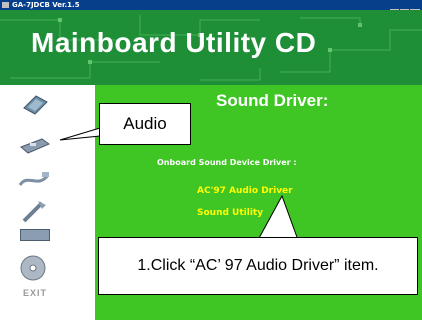  Describe the element at coordinates (258, 266) in the screenshot. I see `instruction-callout: 1.Click “AC’ 97 Audio Driver” item.` at that location.